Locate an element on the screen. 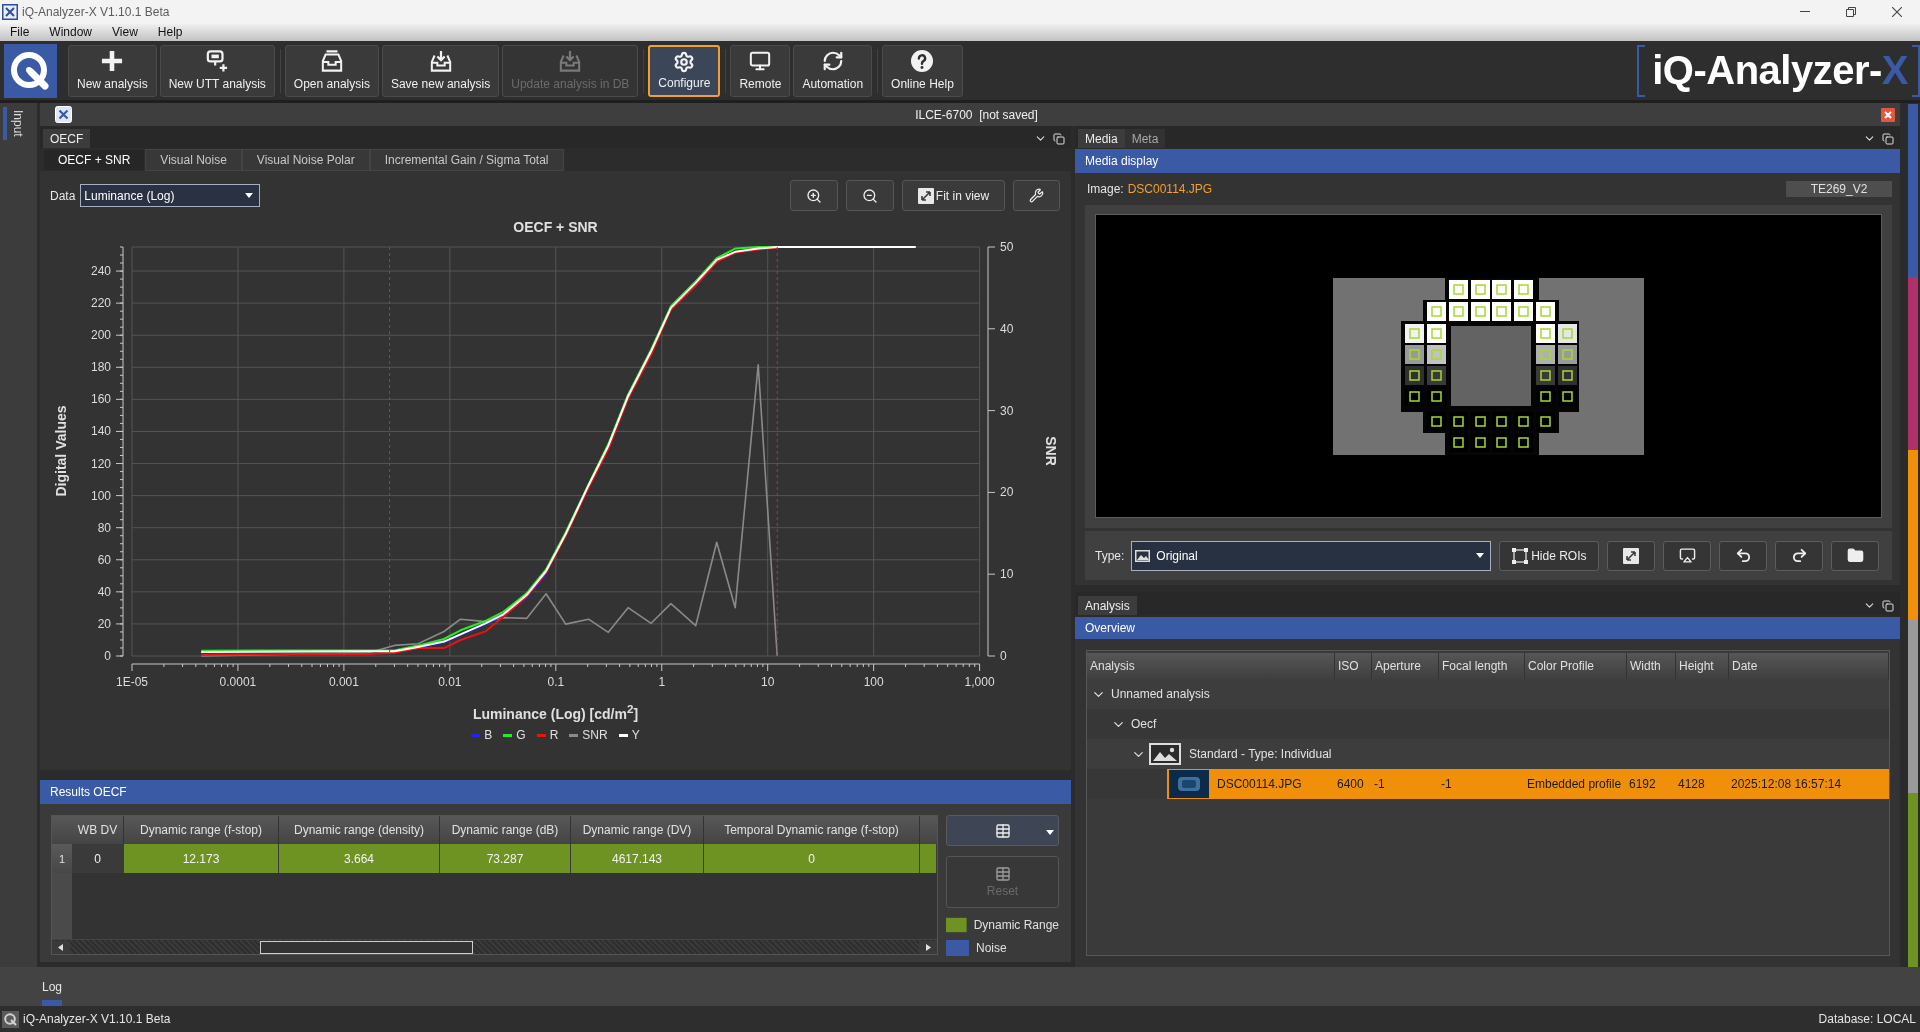 The height and width of the screenshot is (1032, 1920). monitor-plus-icon is located at coordinates (217, 60).